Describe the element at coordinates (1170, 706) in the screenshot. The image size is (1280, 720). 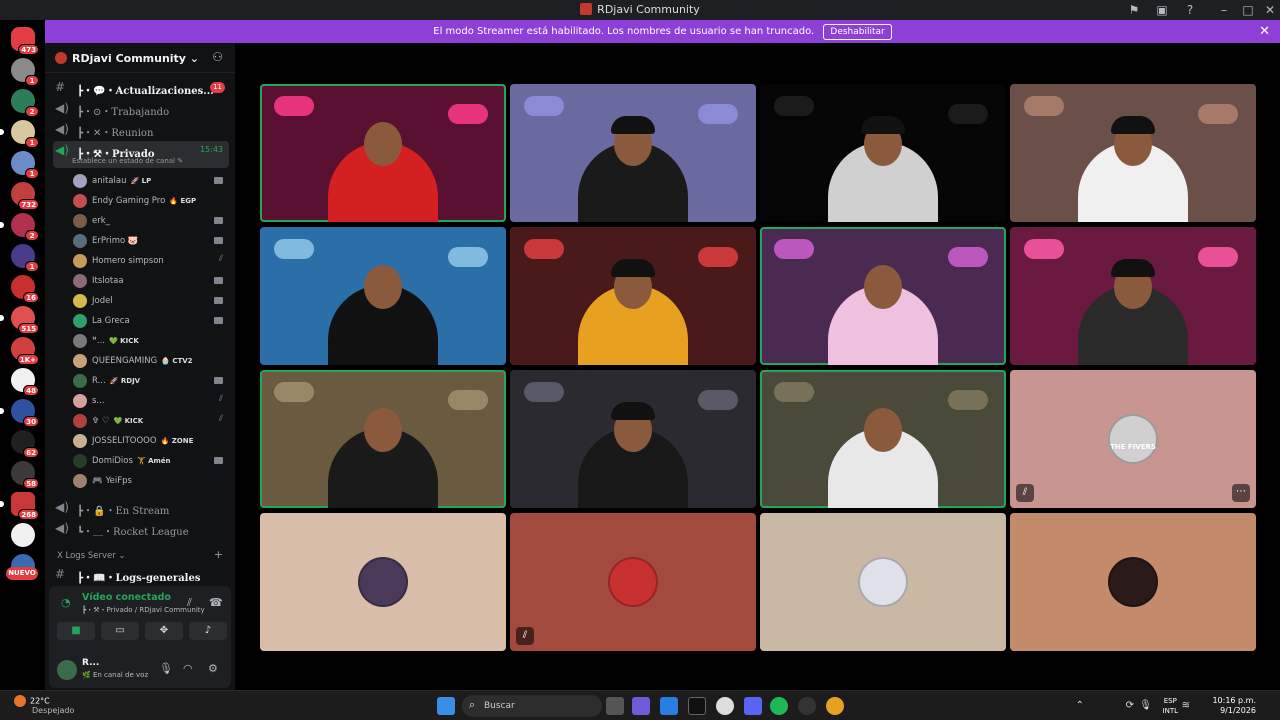
I see `language-indicator: ESP INTL` at that location.